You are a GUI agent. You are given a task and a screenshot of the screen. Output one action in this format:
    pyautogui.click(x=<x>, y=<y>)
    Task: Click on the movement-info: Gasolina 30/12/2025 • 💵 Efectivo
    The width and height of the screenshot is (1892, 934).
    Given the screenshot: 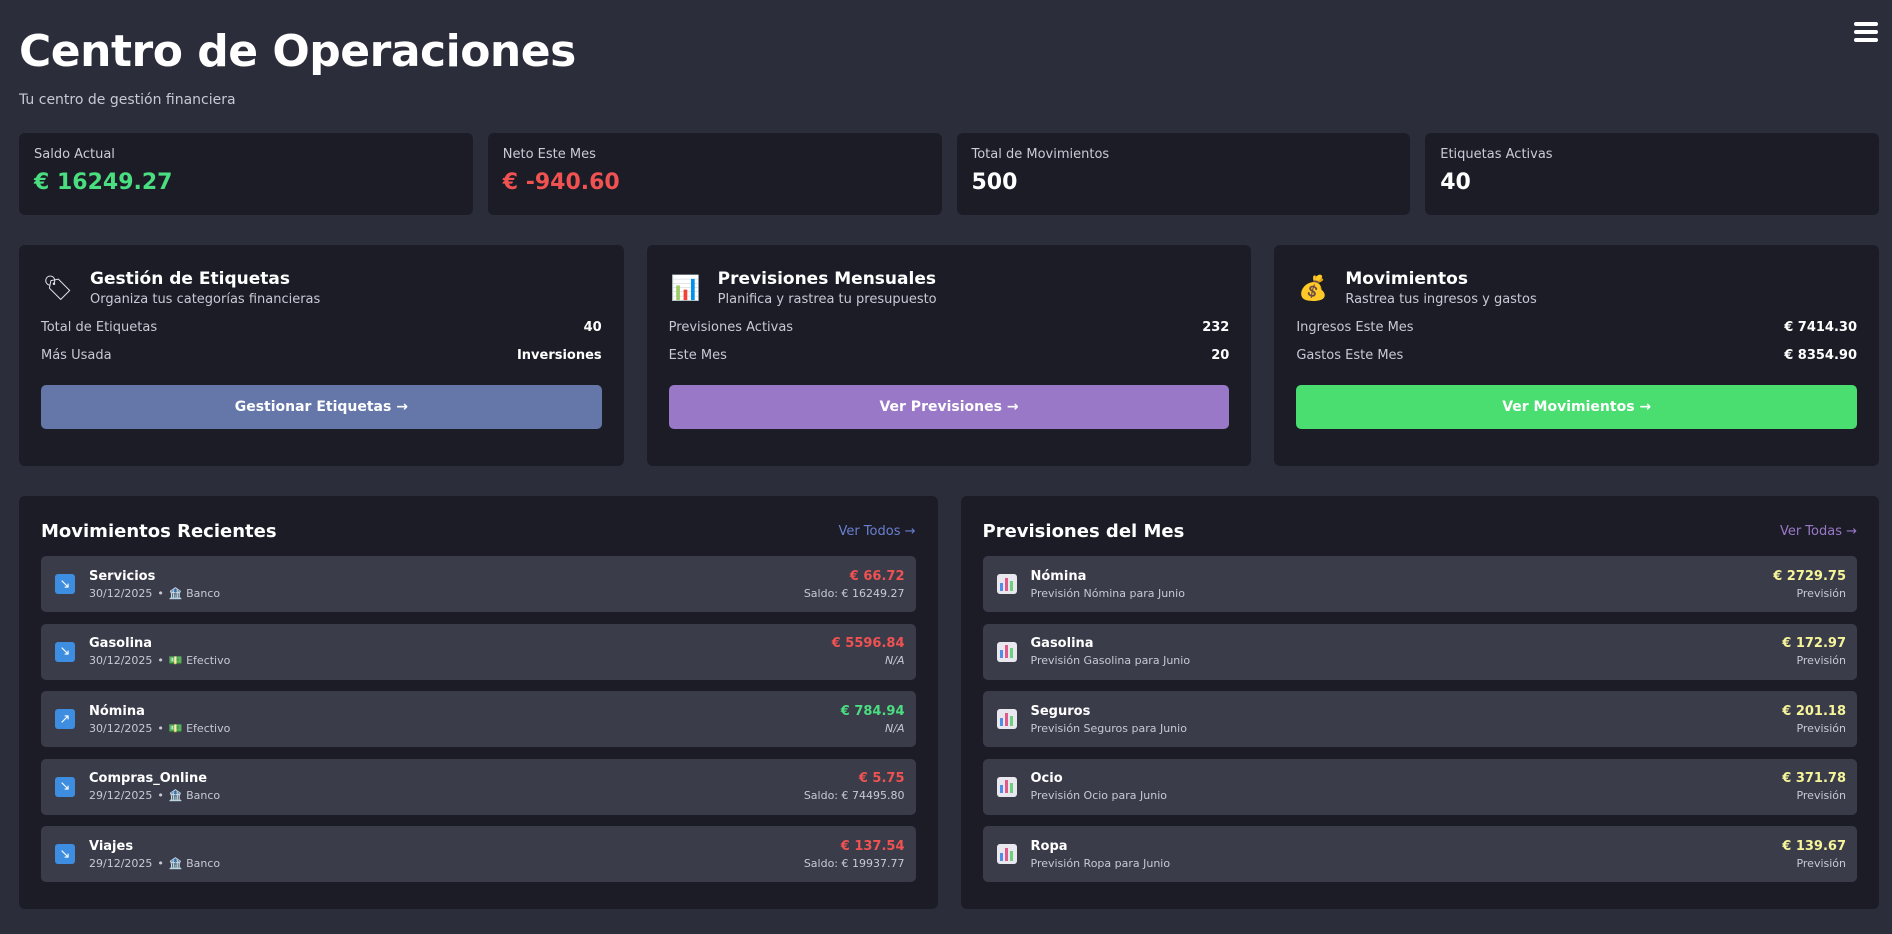 What is the action you would take?
    pyautogui.click(x=460, y=651)
    